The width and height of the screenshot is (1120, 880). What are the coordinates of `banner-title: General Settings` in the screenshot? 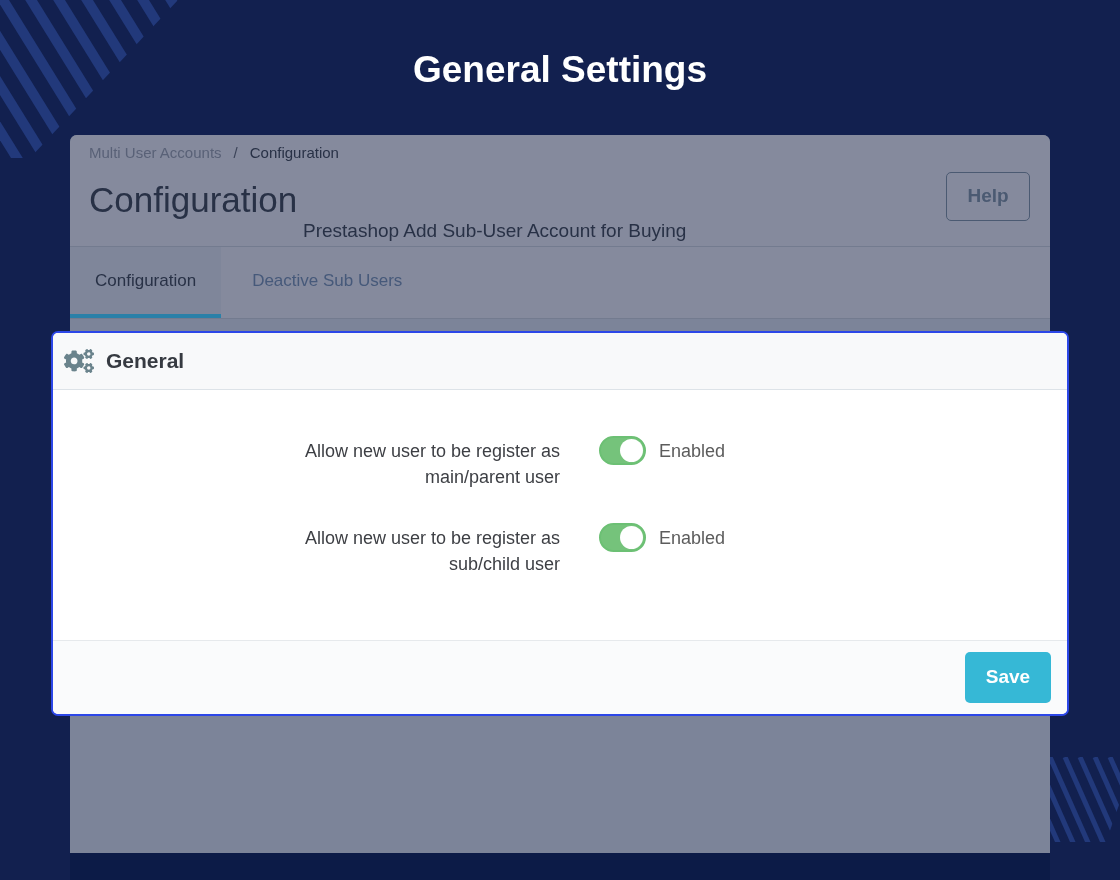 It's located at (560, 70).